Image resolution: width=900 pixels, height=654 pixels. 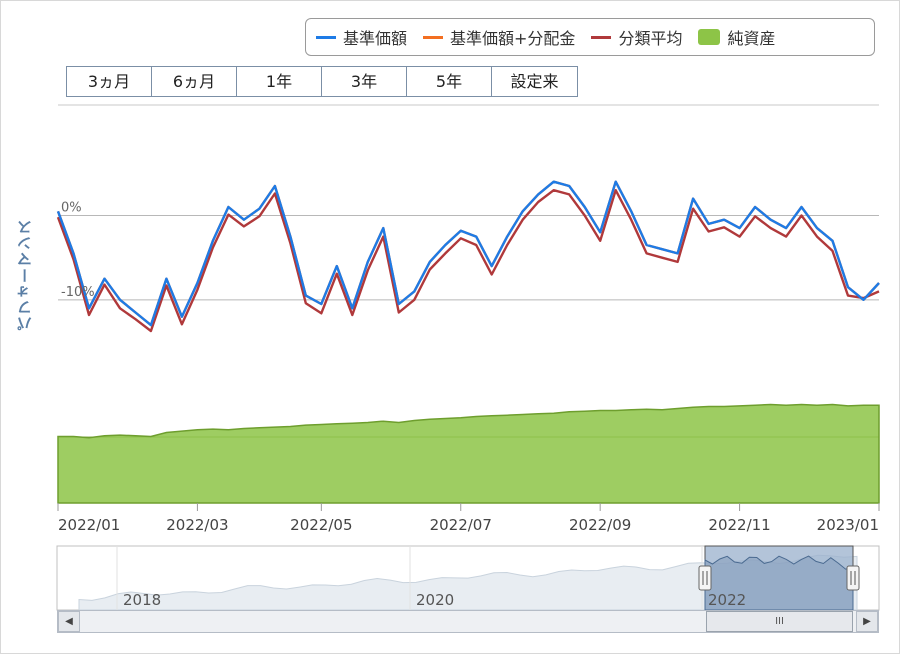 What do you see at coordinates (600, 525) in the screenshot?
I see `x-tick-label: 2022/09` at bounding box center [600, 525].